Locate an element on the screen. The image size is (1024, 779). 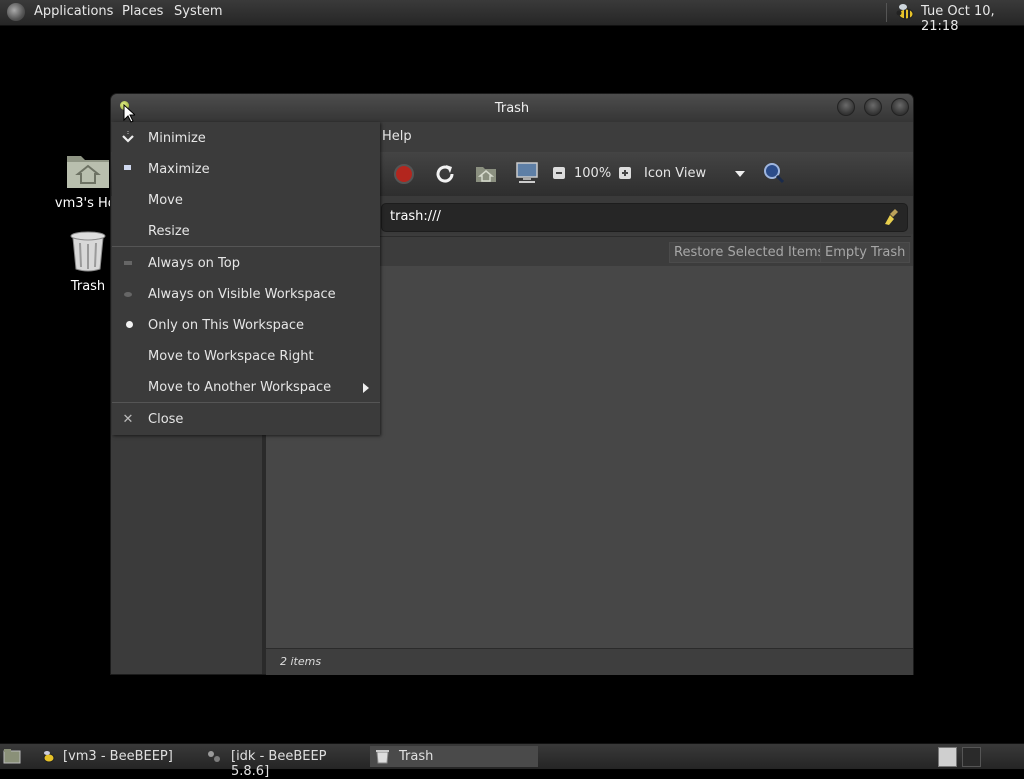
zoom-out-icon is located at coordinates (559, 173).